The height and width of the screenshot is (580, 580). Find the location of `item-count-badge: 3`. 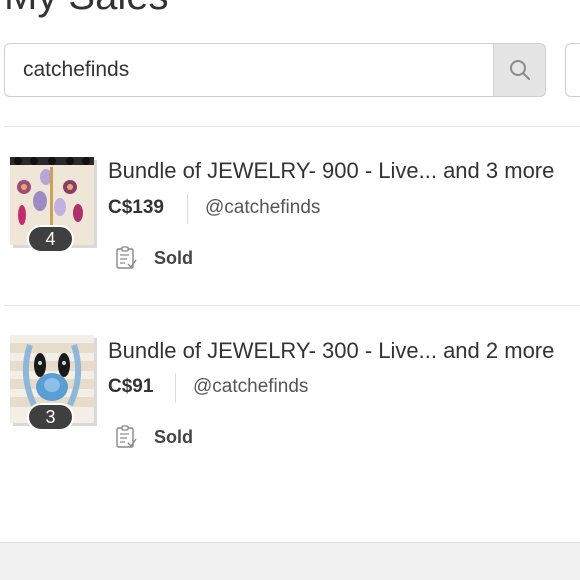

item-count-badge: 3 is located at coordinates (50, 417).